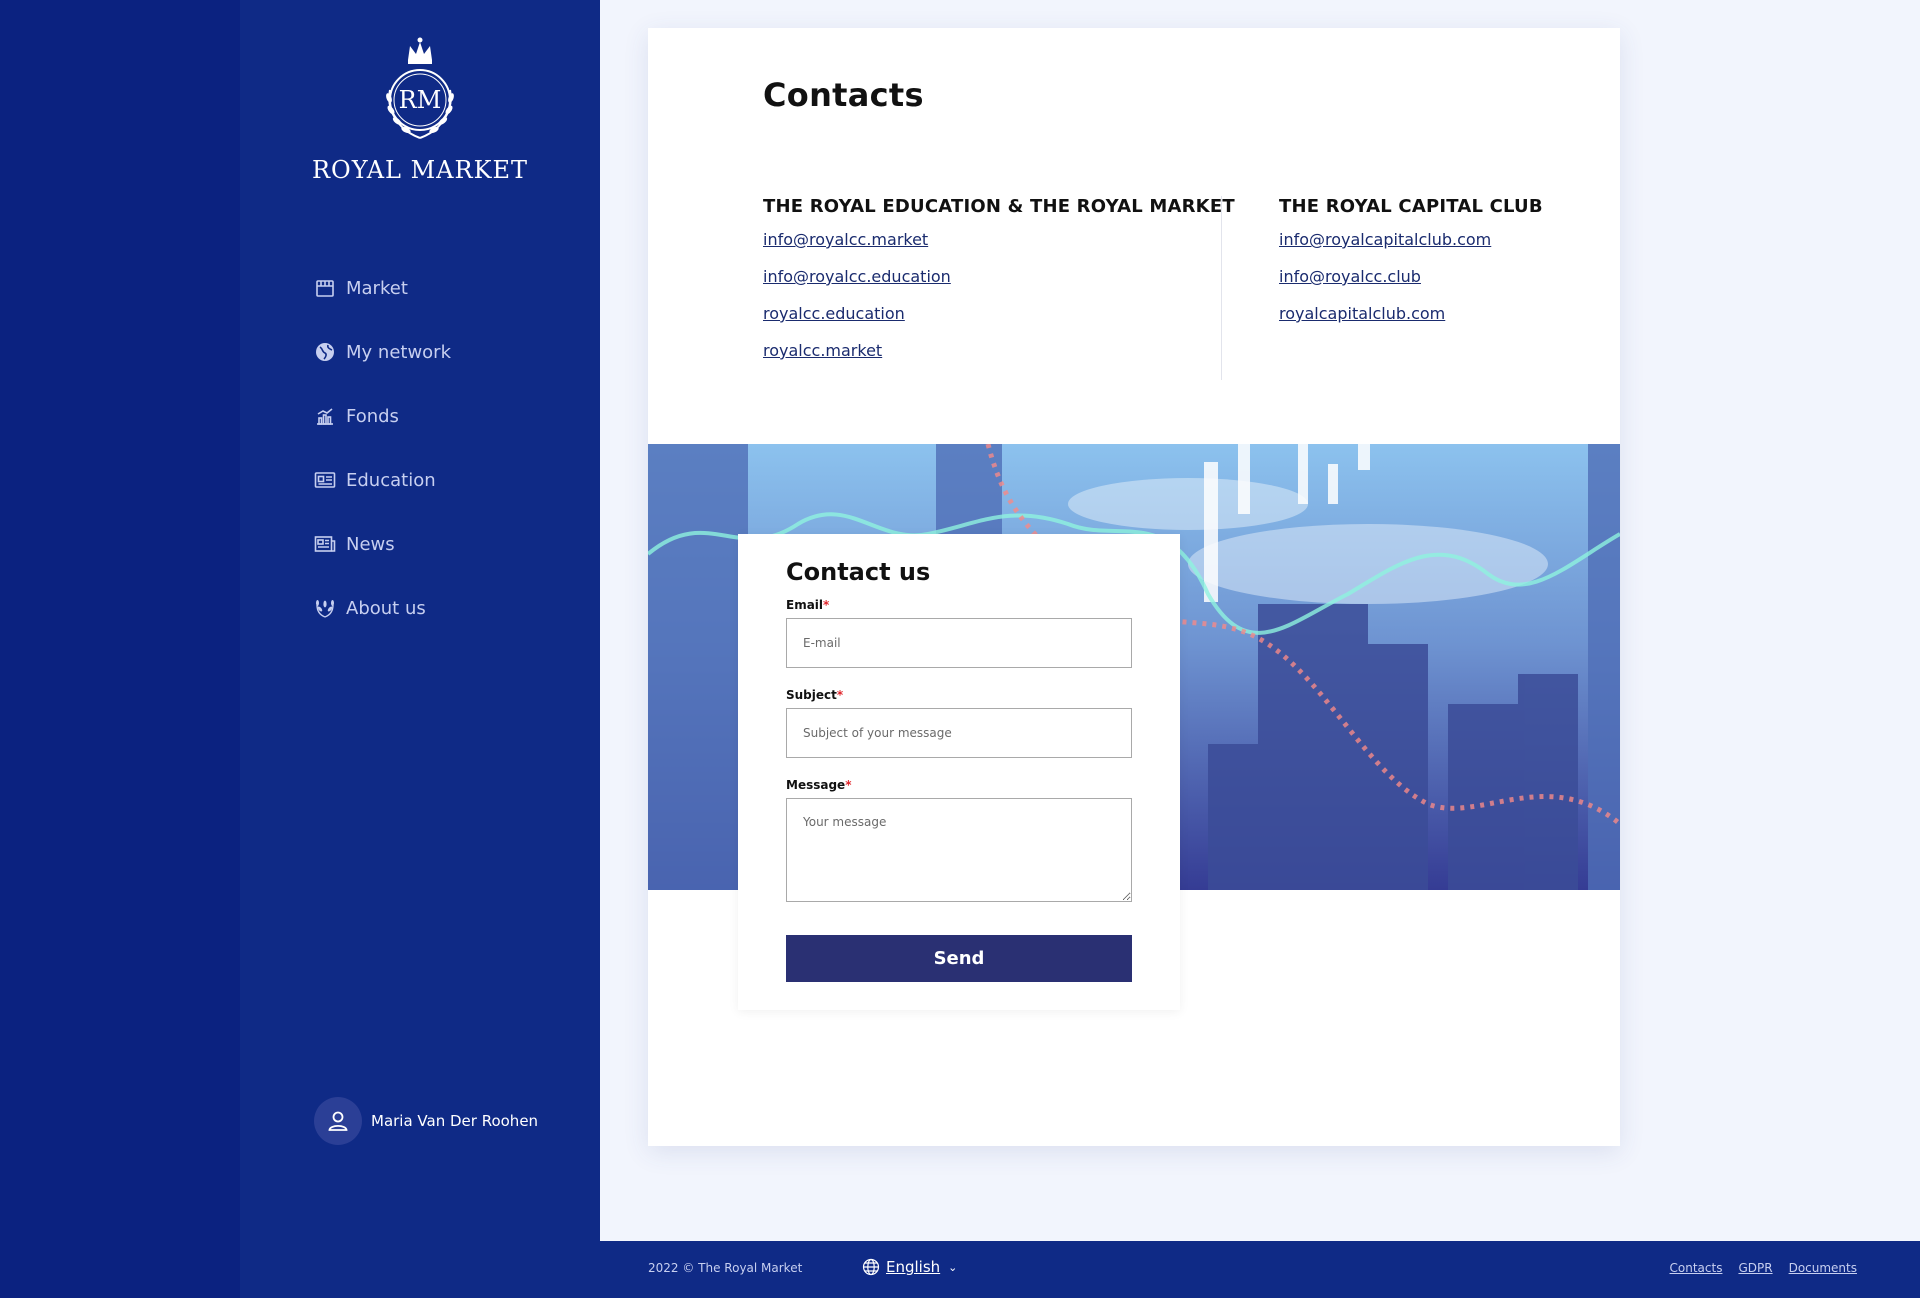  Describe the element at coordinates (1755, 1268) in the screenshot. I see `footer-link-gdpr: GDPR` at that location.